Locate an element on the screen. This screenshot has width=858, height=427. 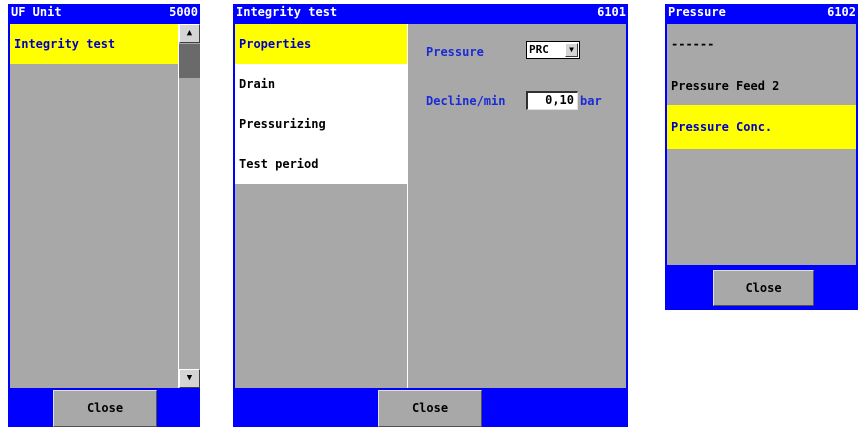
pressure-select: PRC ▼ is located at coordinates (553, 50).